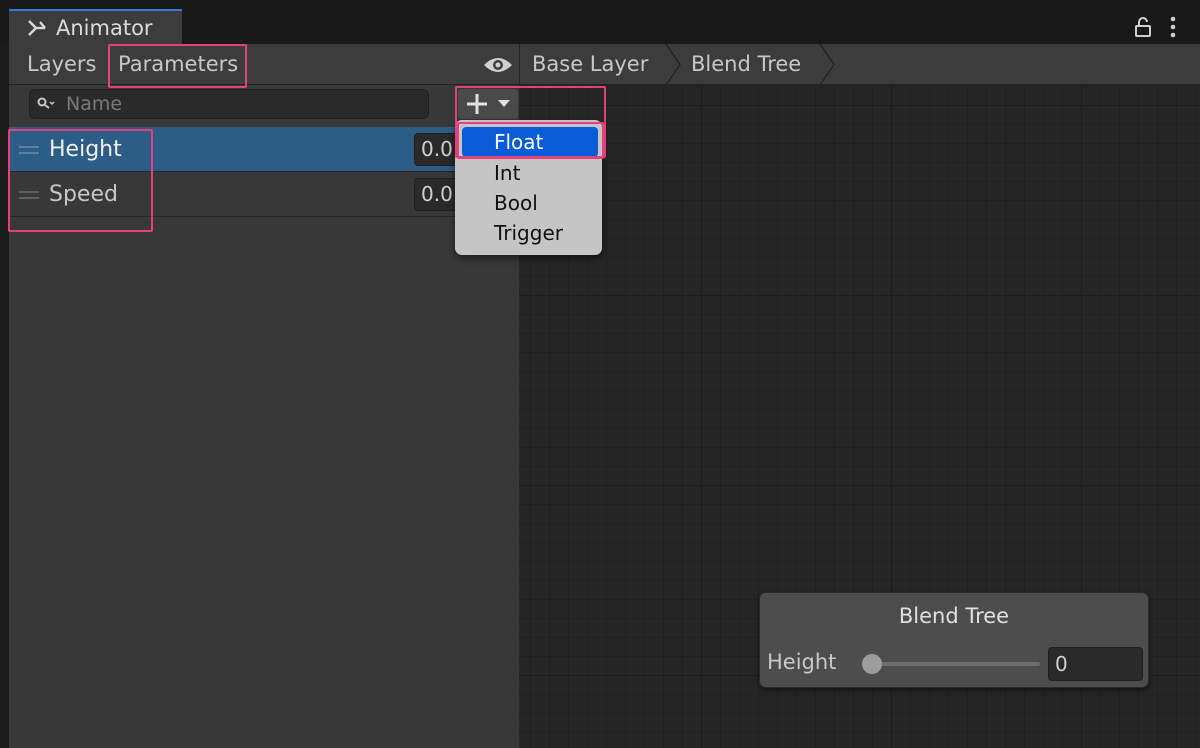 This screenshot has width=1200, height=748. I want to click on tab-title: Animator, so click(104, 27).